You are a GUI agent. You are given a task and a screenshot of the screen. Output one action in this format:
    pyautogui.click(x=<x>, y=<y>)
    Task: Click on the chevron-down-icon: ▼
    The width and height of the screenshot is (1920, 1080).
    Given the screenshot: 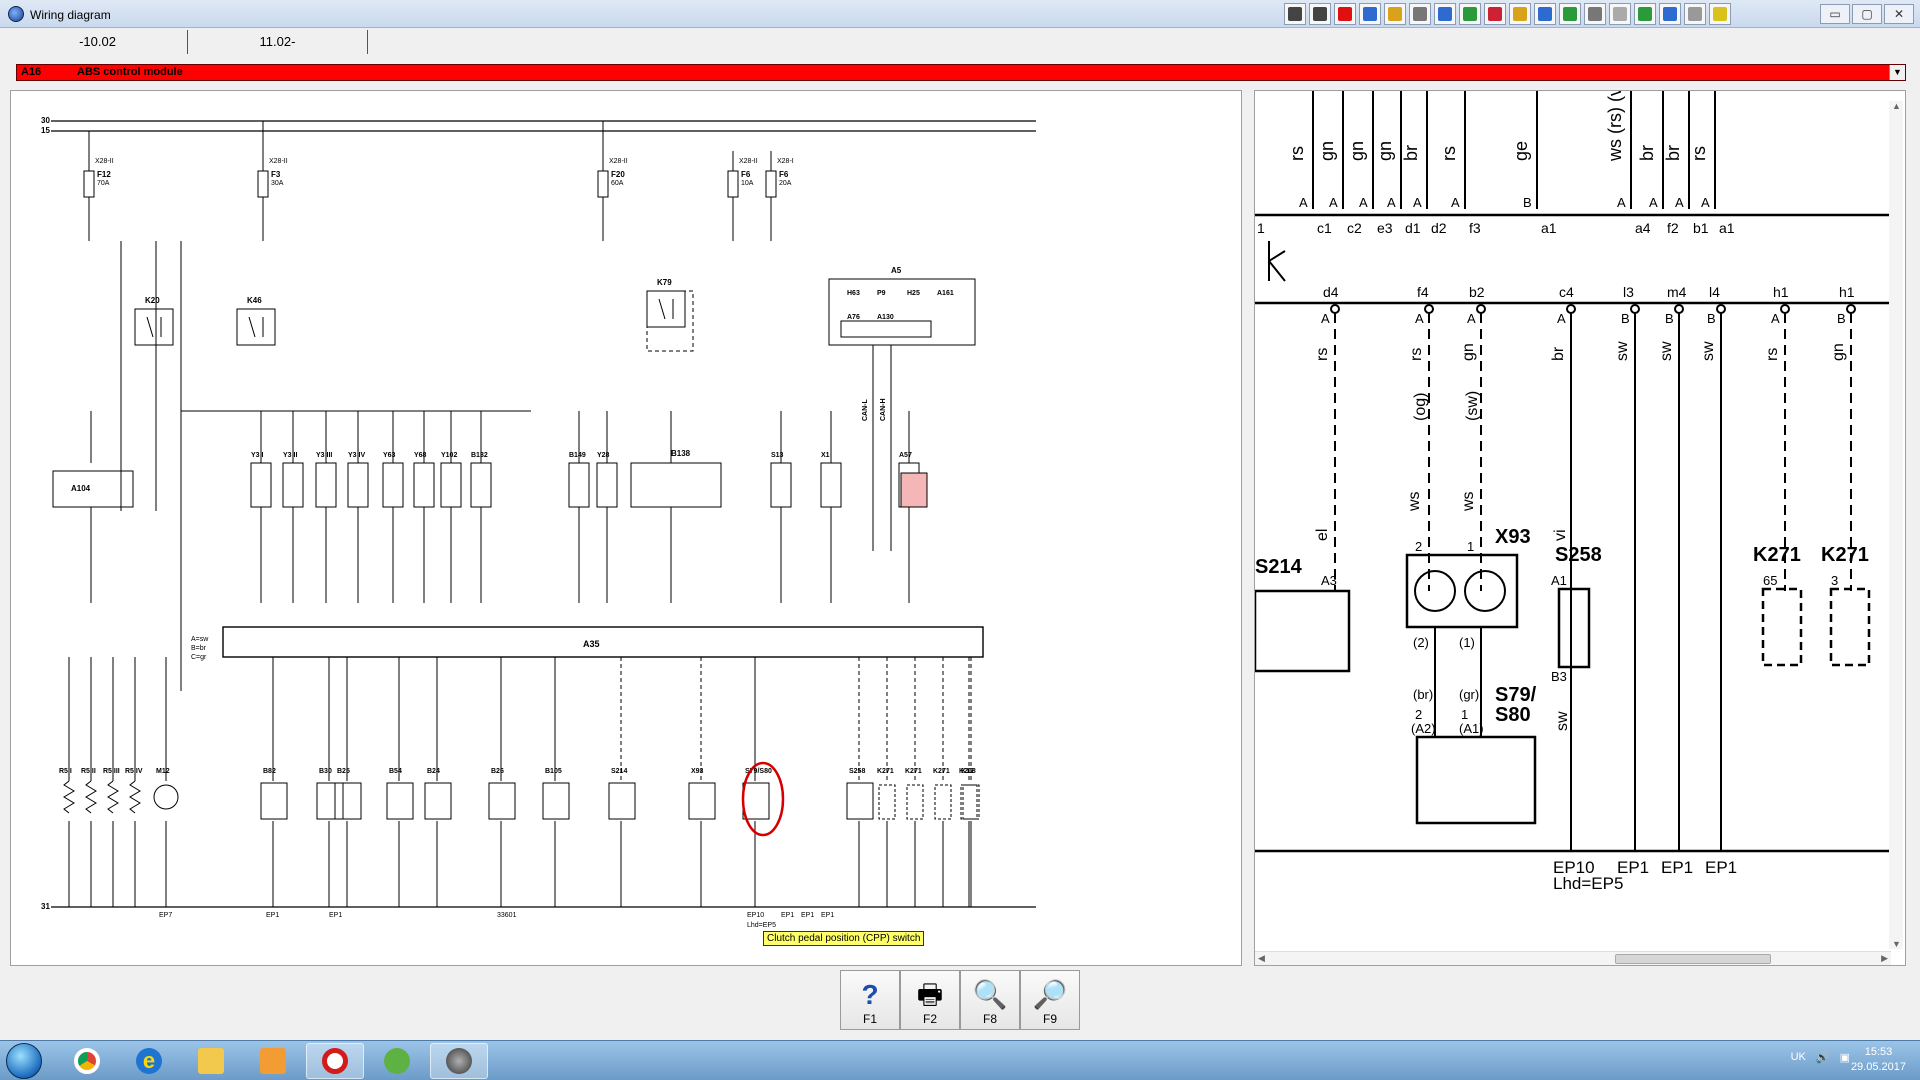 What is the action you would take?
    pyautogui.click(x=1897, y=72)
    